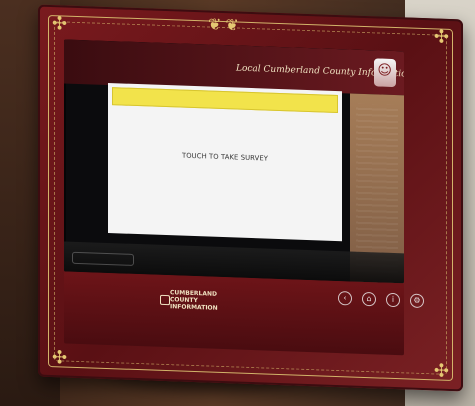 This screenshot has width=475, height=406. I want to click on cumberland-logo: CUMBERLAND COUNTY INFORMATION, so click(198, 305).